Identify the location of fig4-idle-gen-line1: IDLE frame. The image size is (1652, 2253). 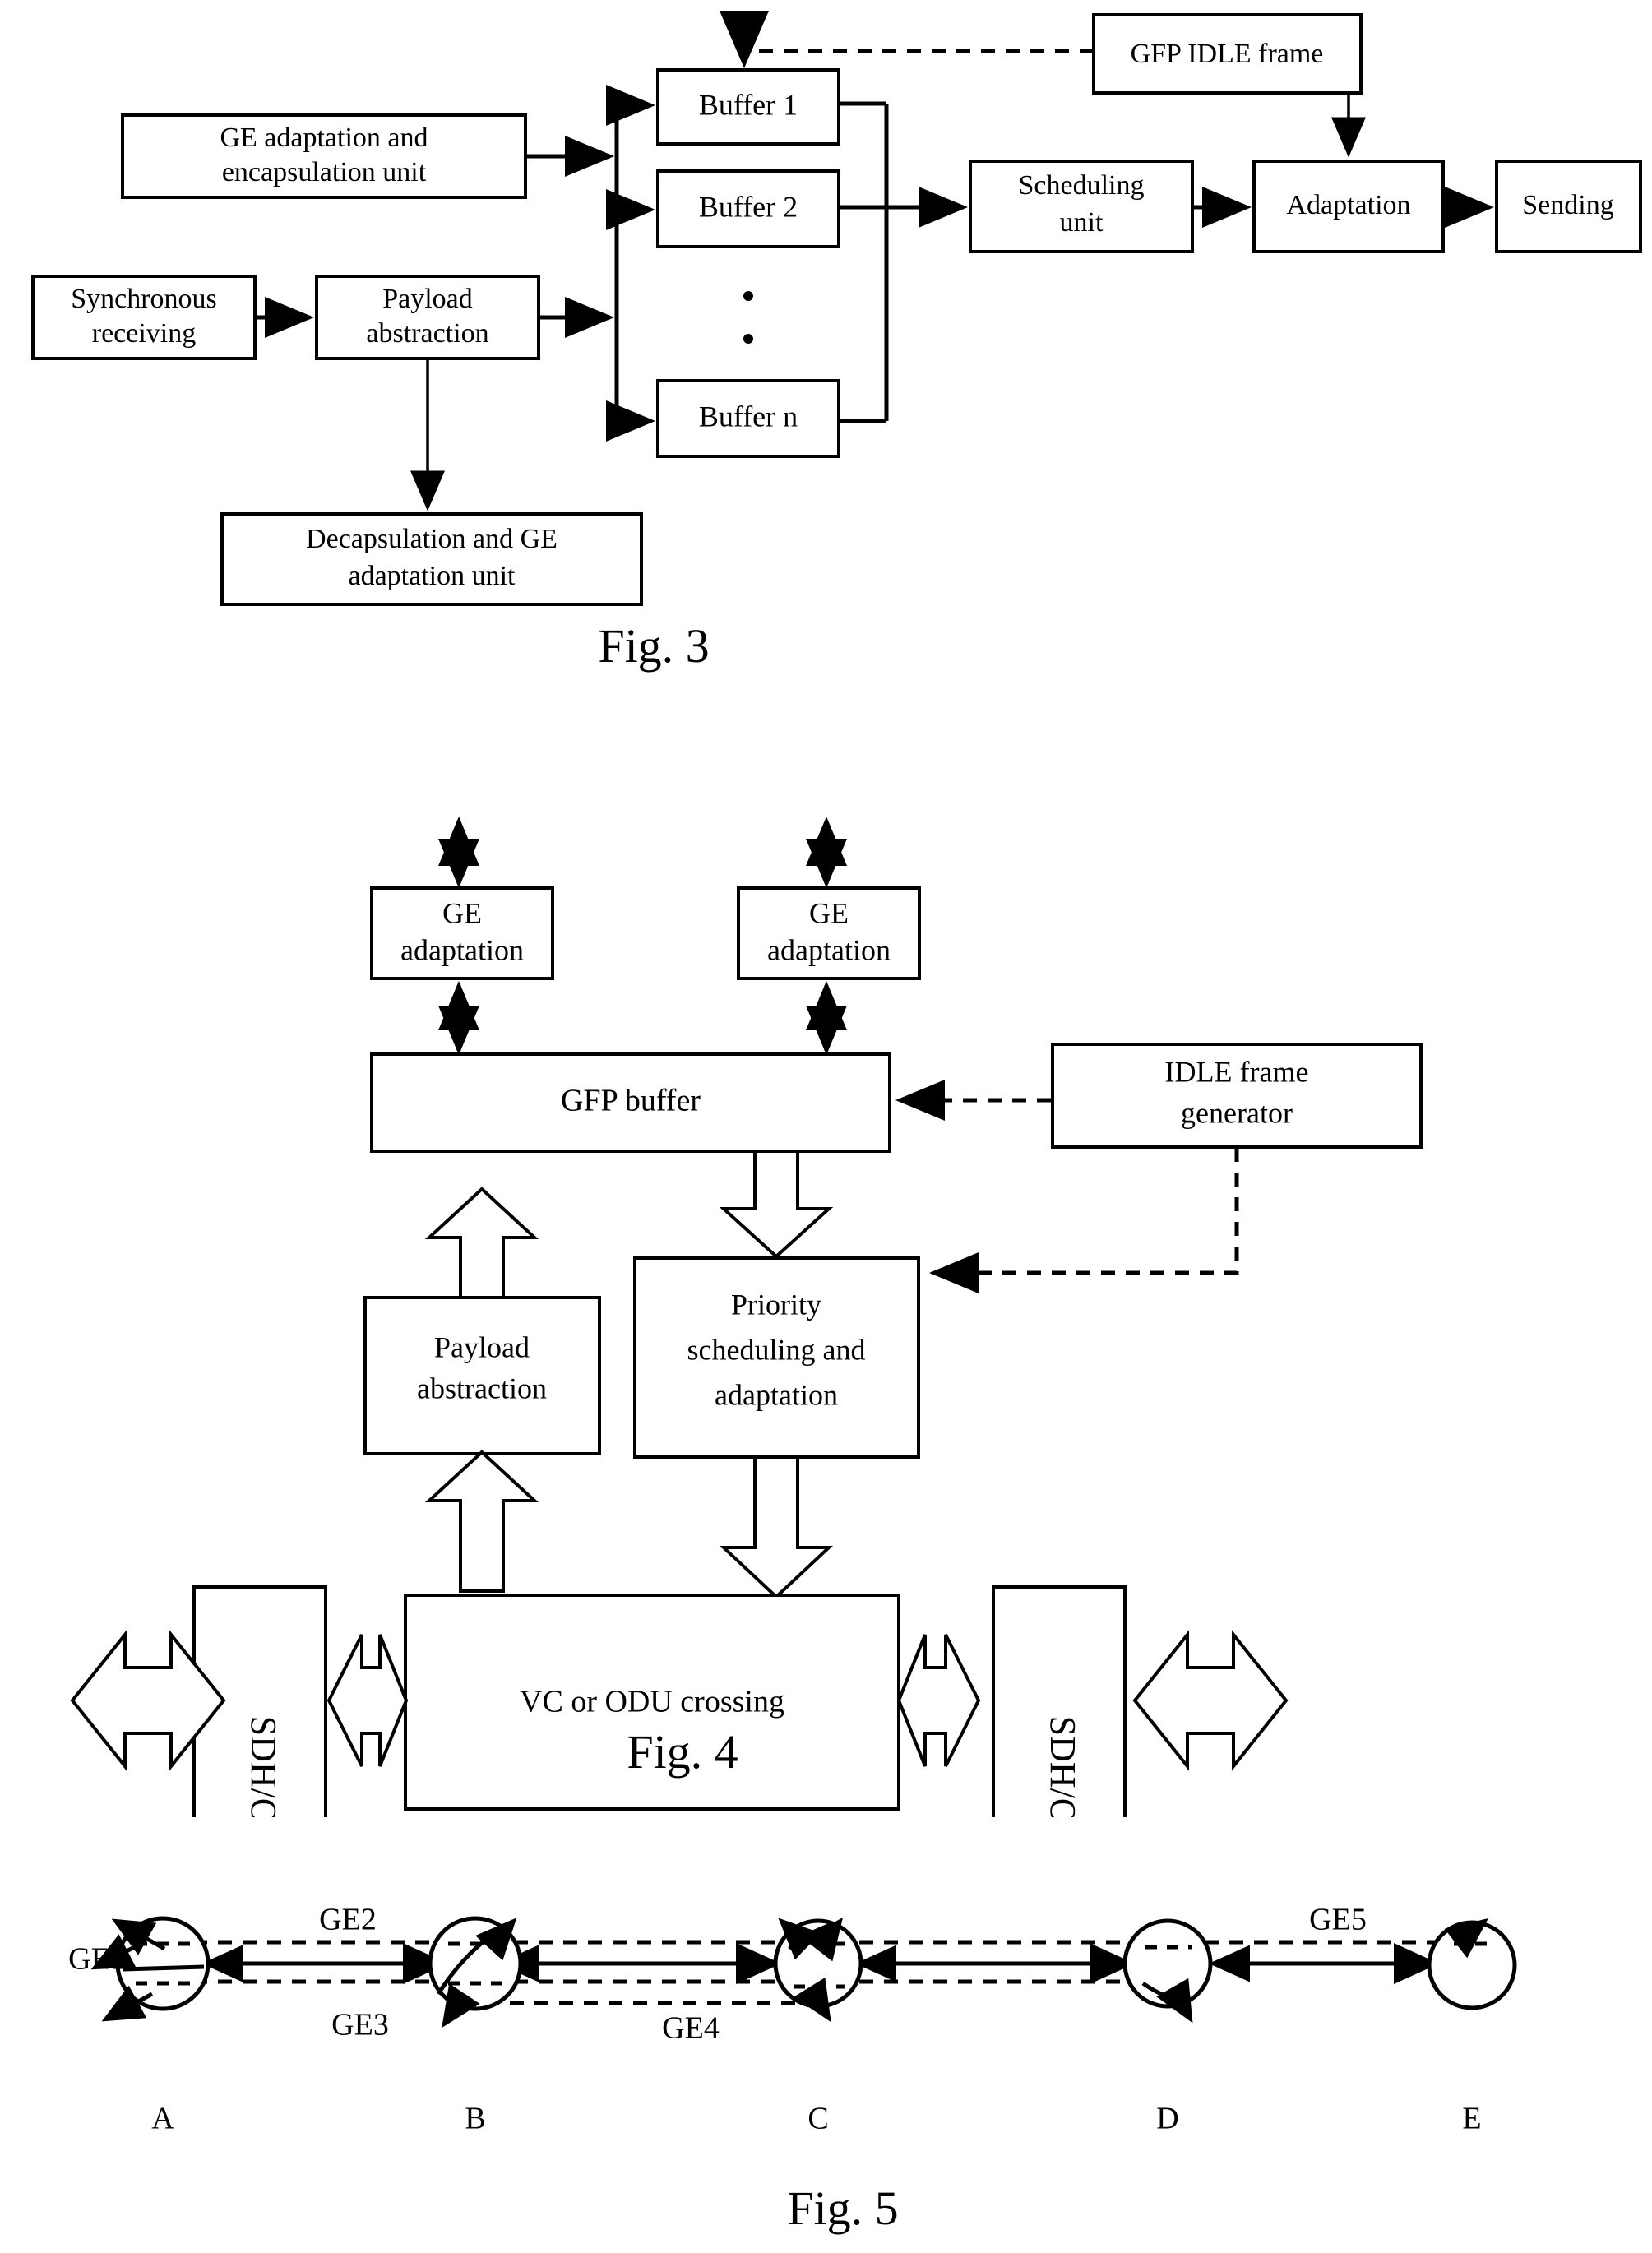
(1237, 1071).